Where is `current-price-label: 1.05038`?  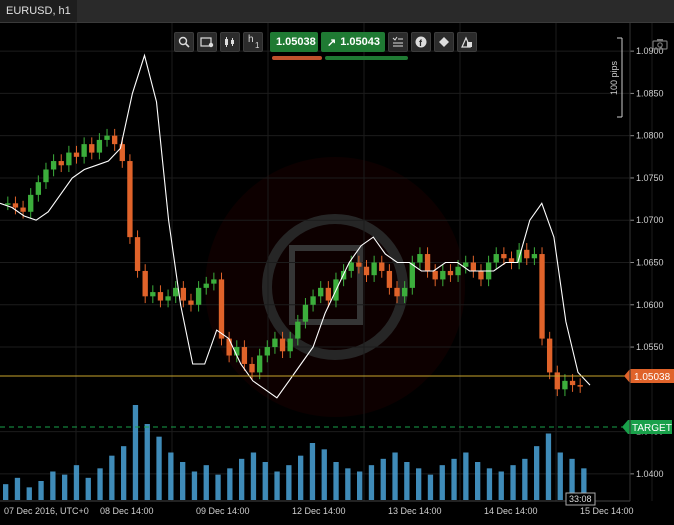 current-price-label: 1.05038 is located at coordinates (652, 377).